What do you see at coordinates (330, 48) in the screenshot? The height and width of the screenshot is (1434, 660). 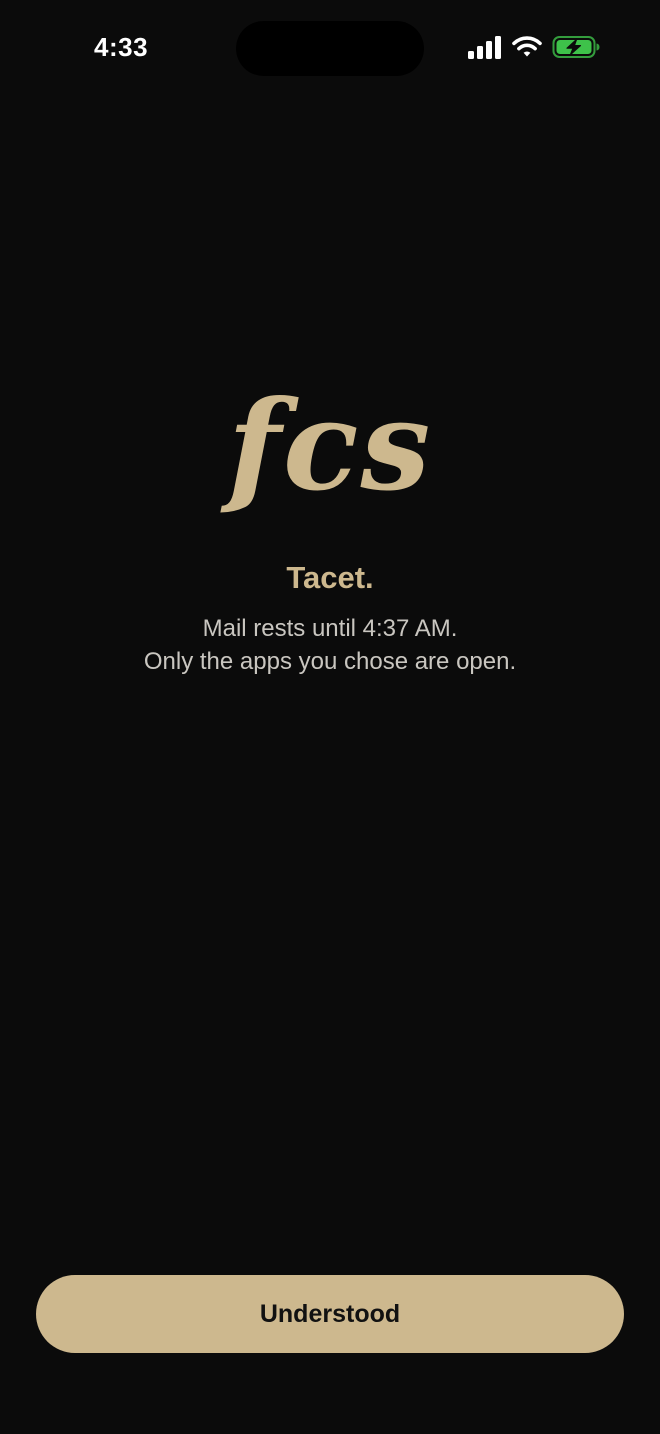 I see `dynamic-island` at bounding box center [330, 48].